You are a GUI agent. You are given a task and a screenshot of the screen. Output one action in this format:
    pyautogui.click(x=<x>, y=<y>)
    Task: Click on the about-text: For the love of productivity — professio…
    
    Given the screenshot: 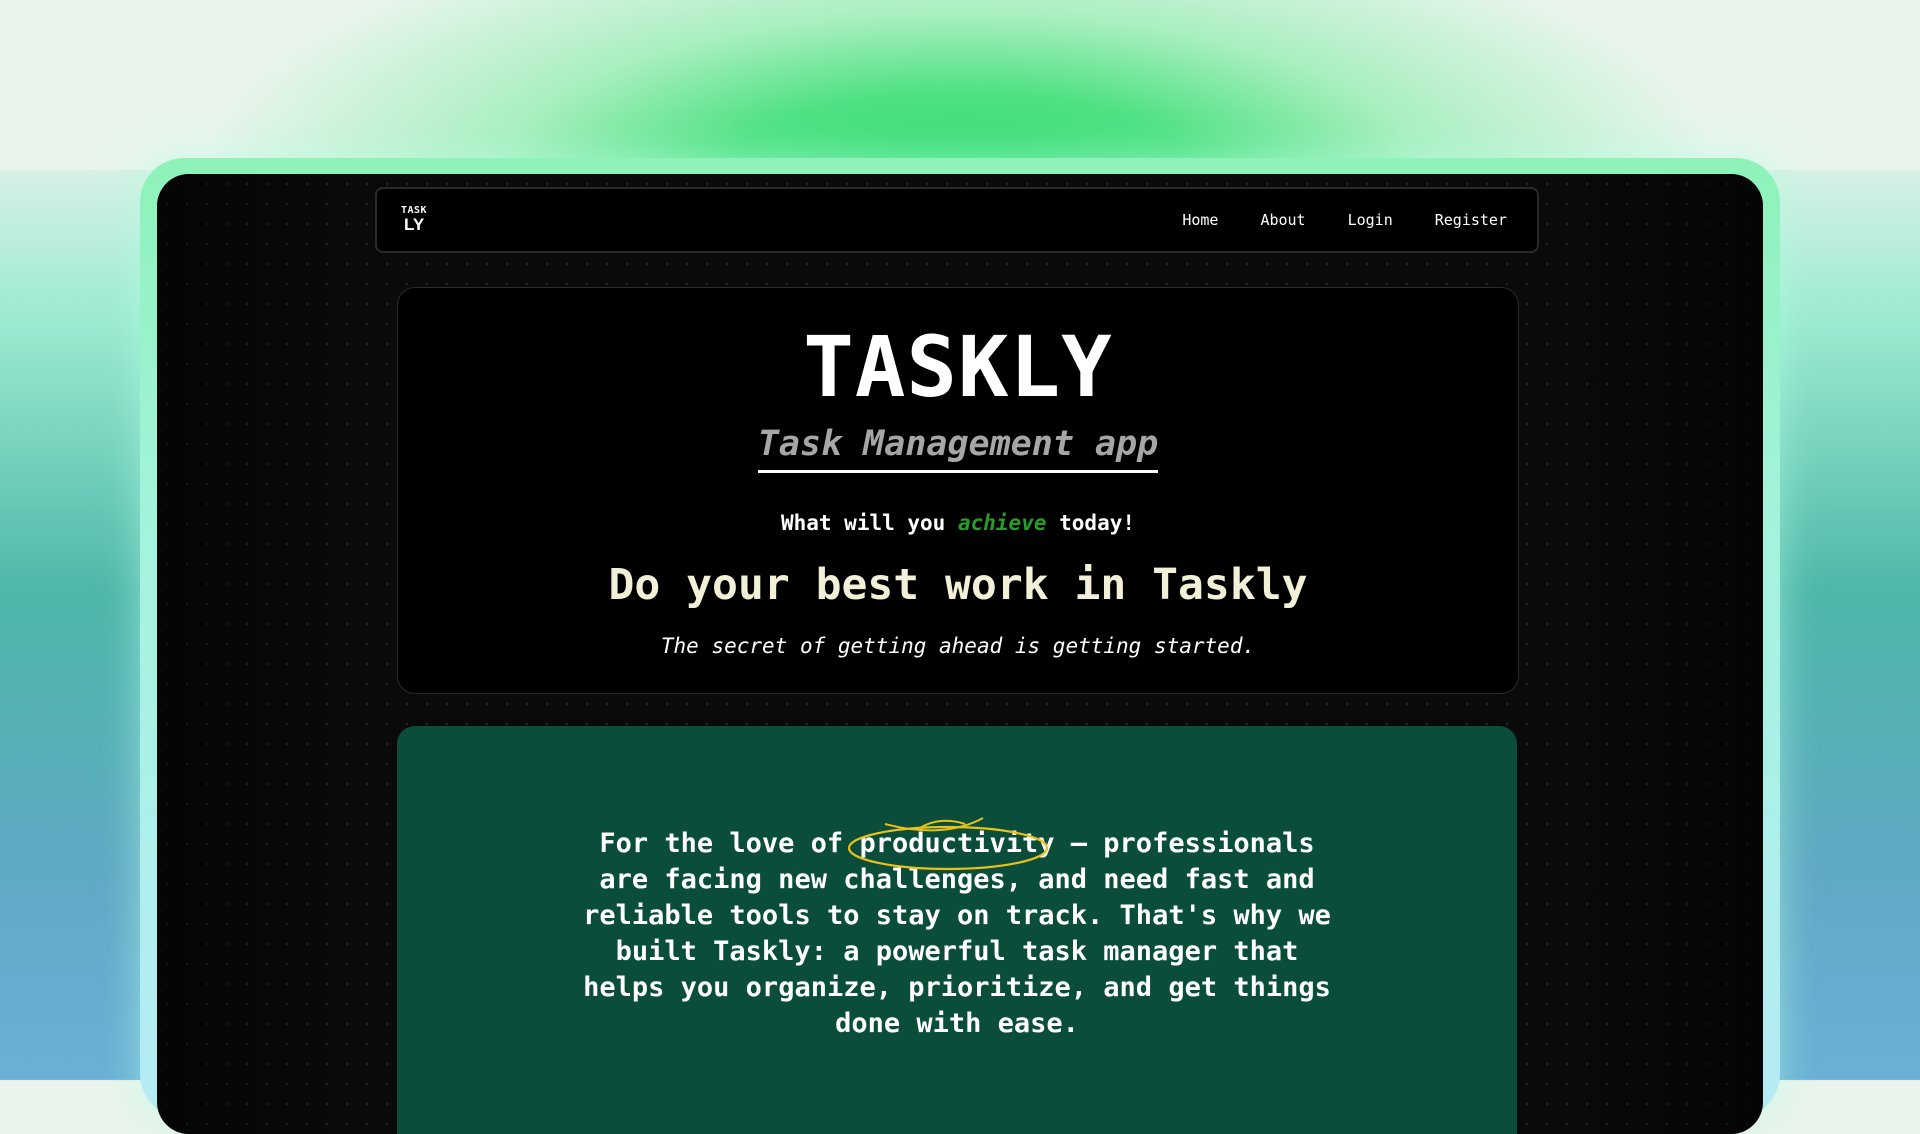 What is the action you would take?
    pyautogui.click(x=957, y=929)
    